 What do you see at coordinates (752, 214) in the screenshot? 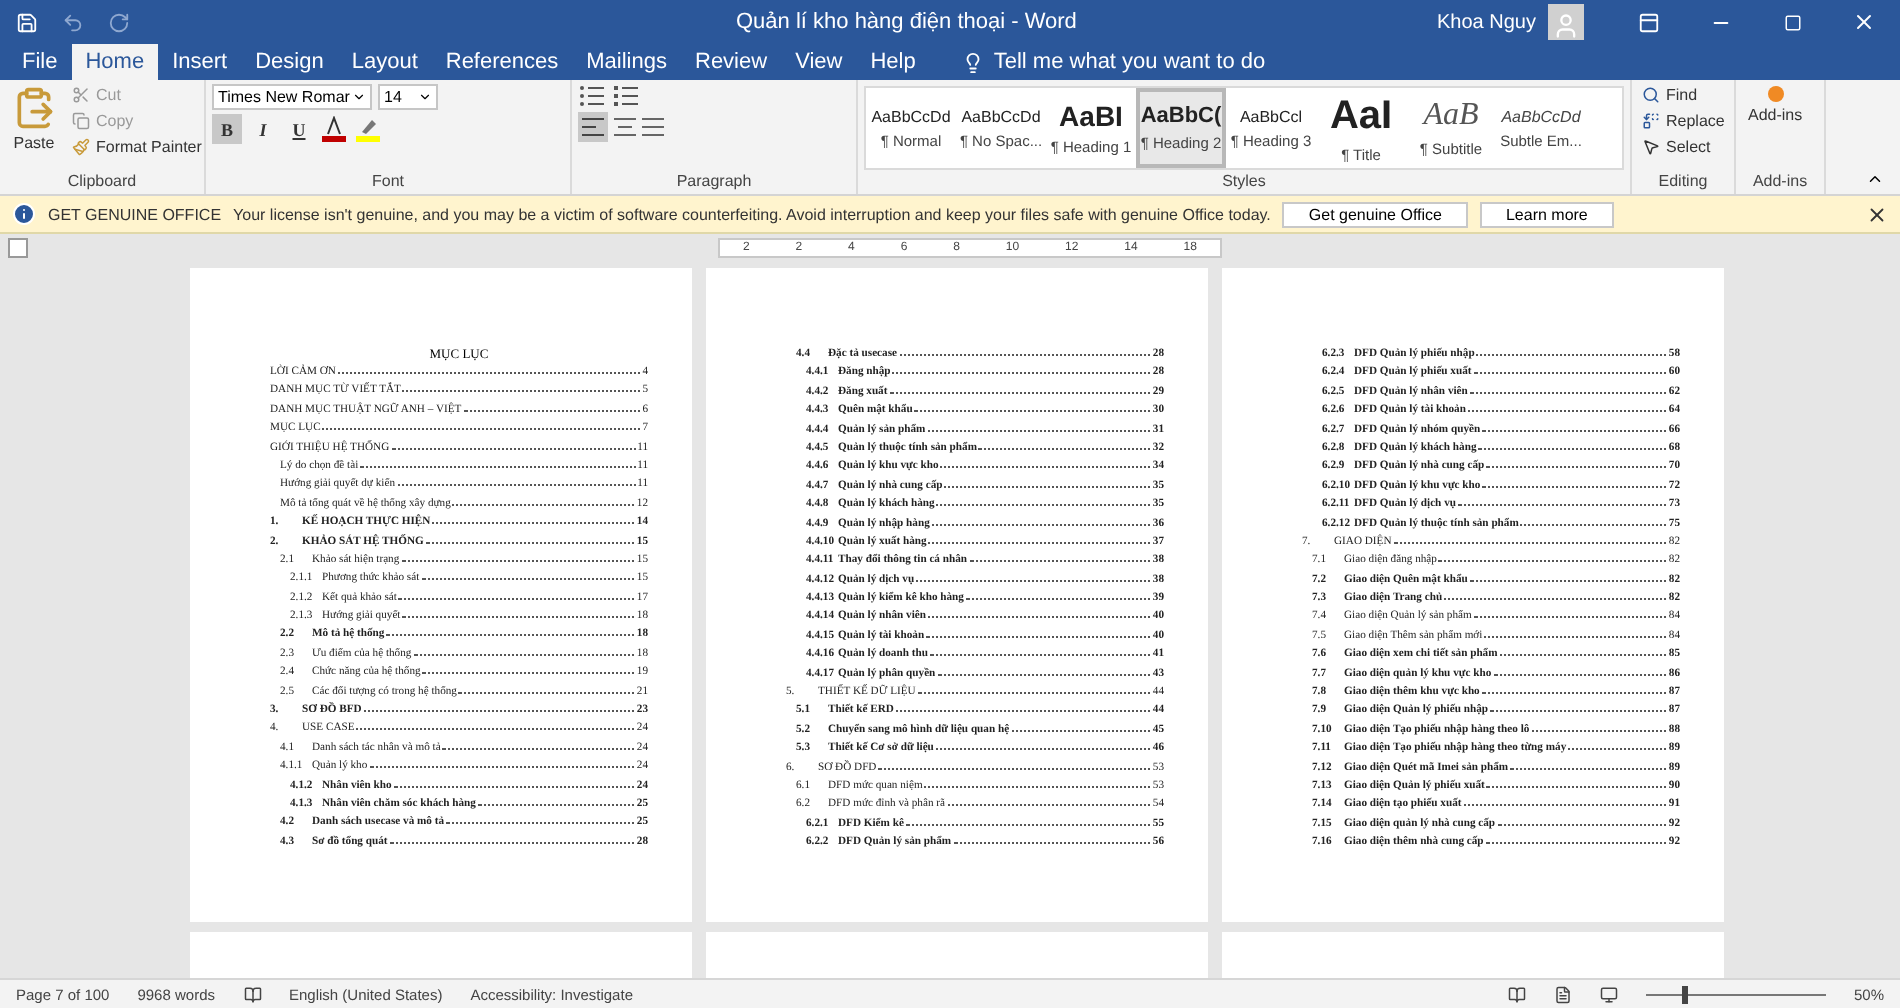
I see `notice-message: Your license isn't genuine, and you may be a victim of software counterfeiting. Avoid interruption and keep your files safe with genuine Office today.` at bounding box center [752, 214].